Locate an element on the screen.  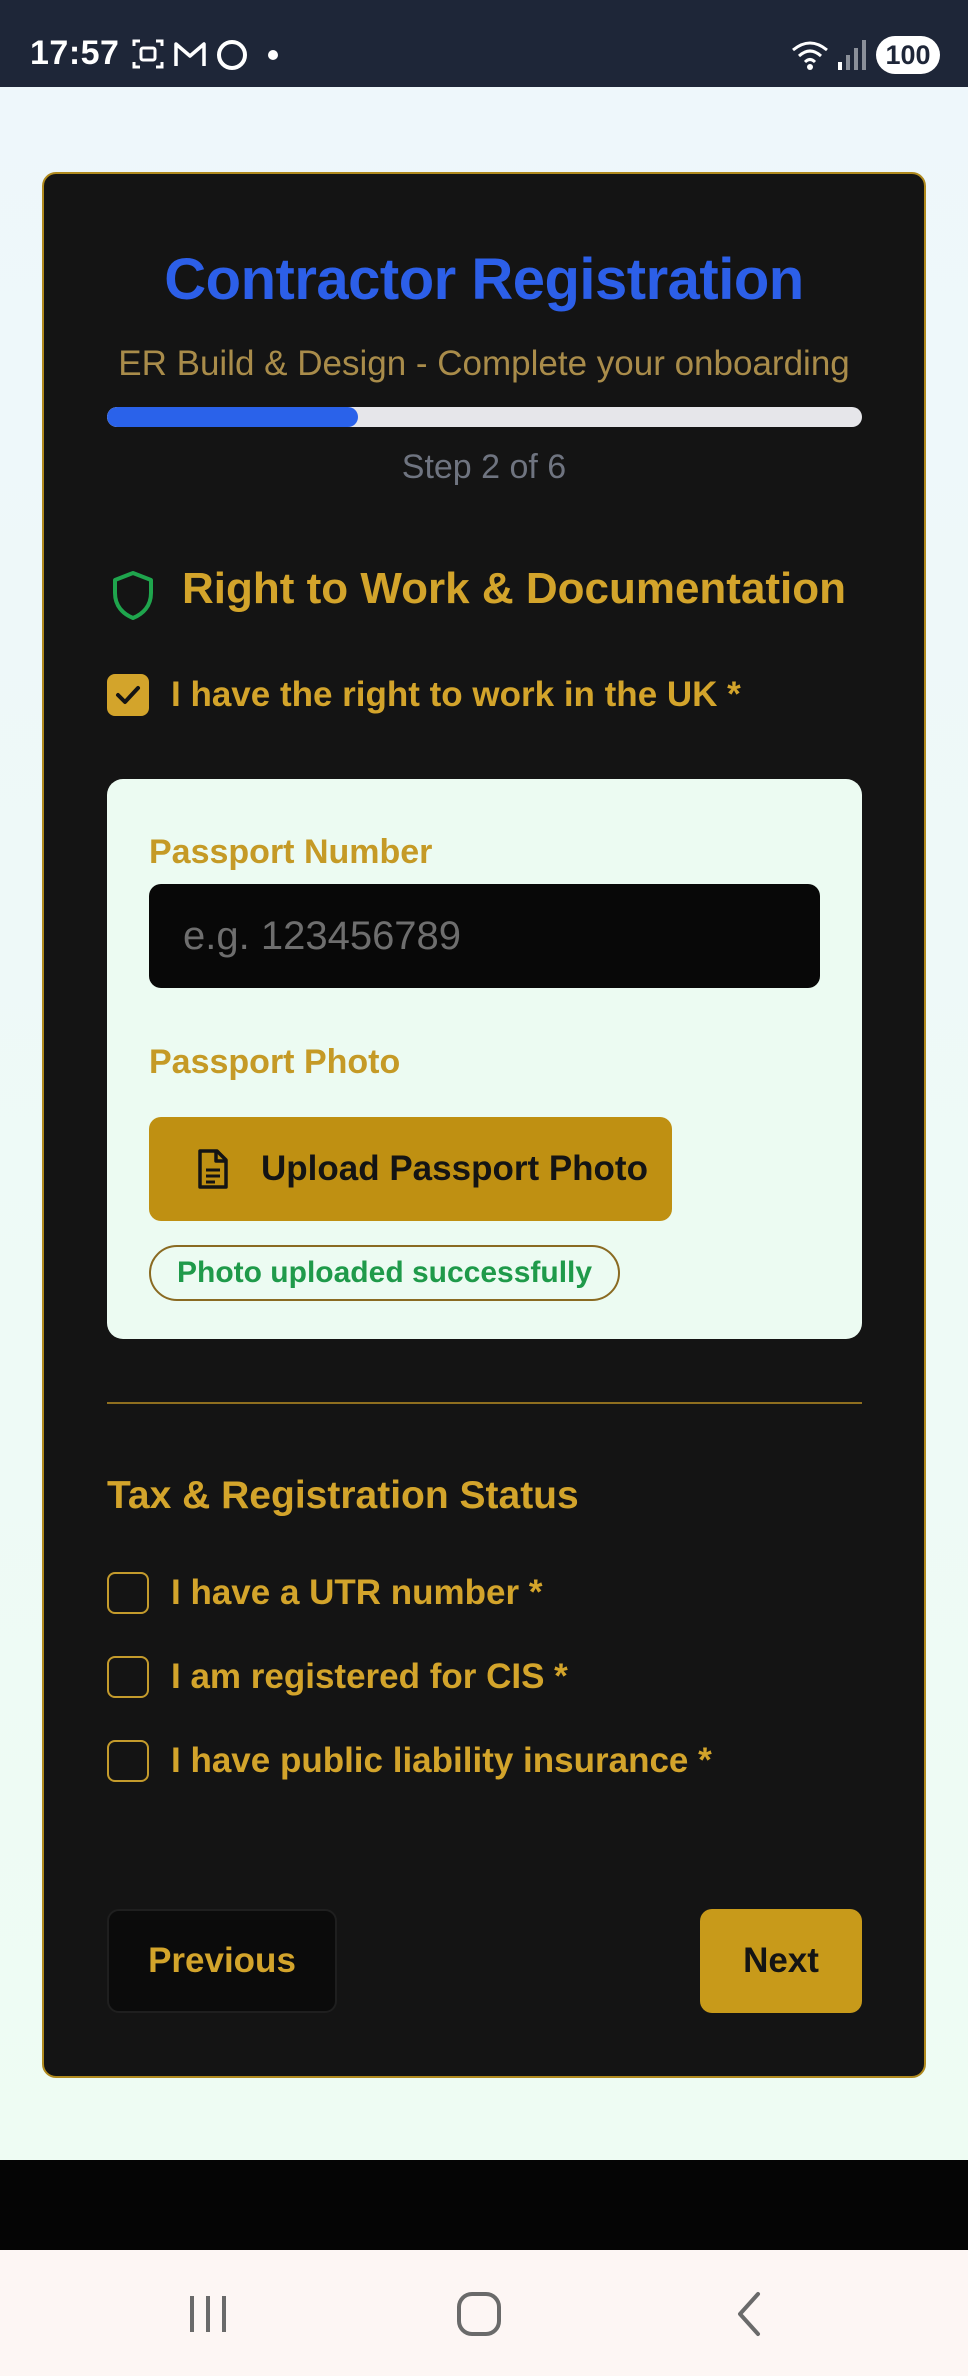
insurance-row: I have public liability insurance * is located at coordinates (409, 1761).